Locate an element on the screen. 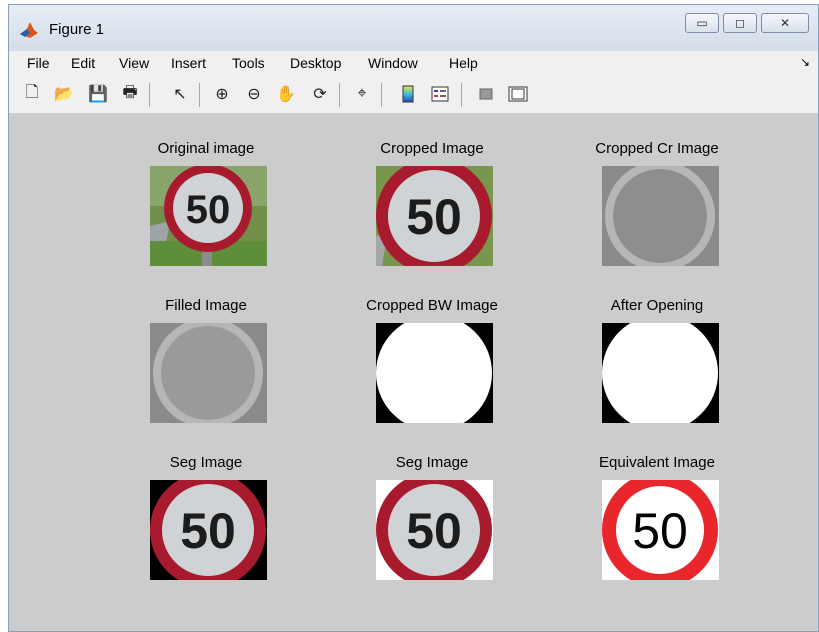  panel-title-cropped-bw: Cropped BW Image is located at coordinates (432, 305).